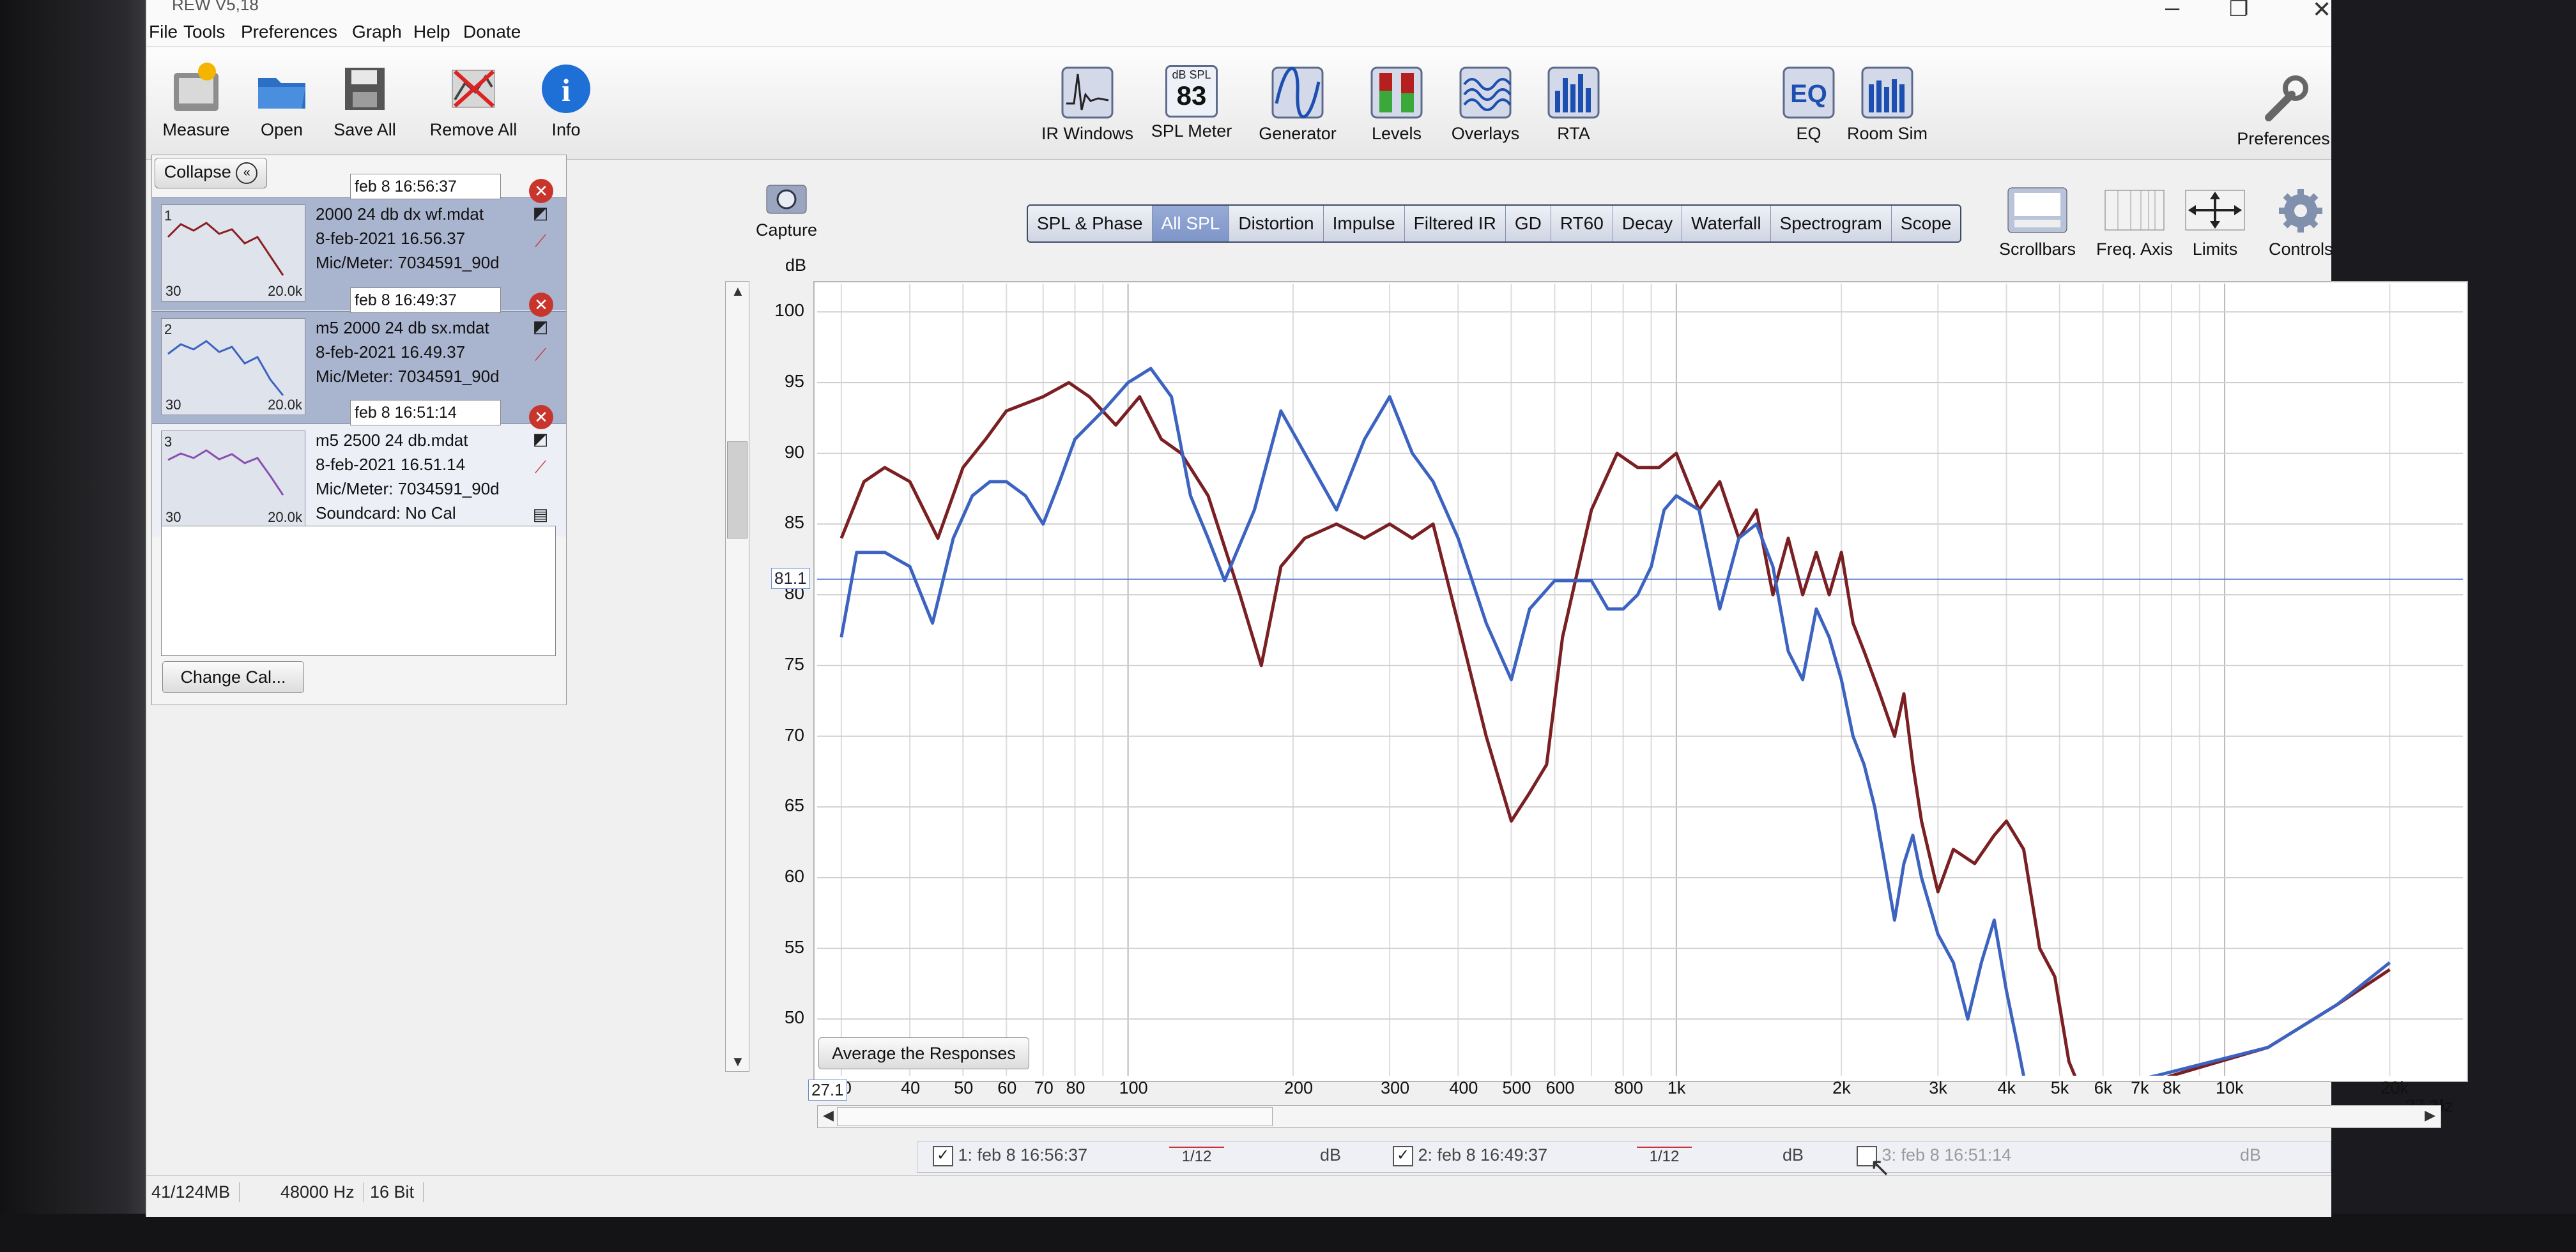  I want to click on capture-button: Capture, so click(786, 209).